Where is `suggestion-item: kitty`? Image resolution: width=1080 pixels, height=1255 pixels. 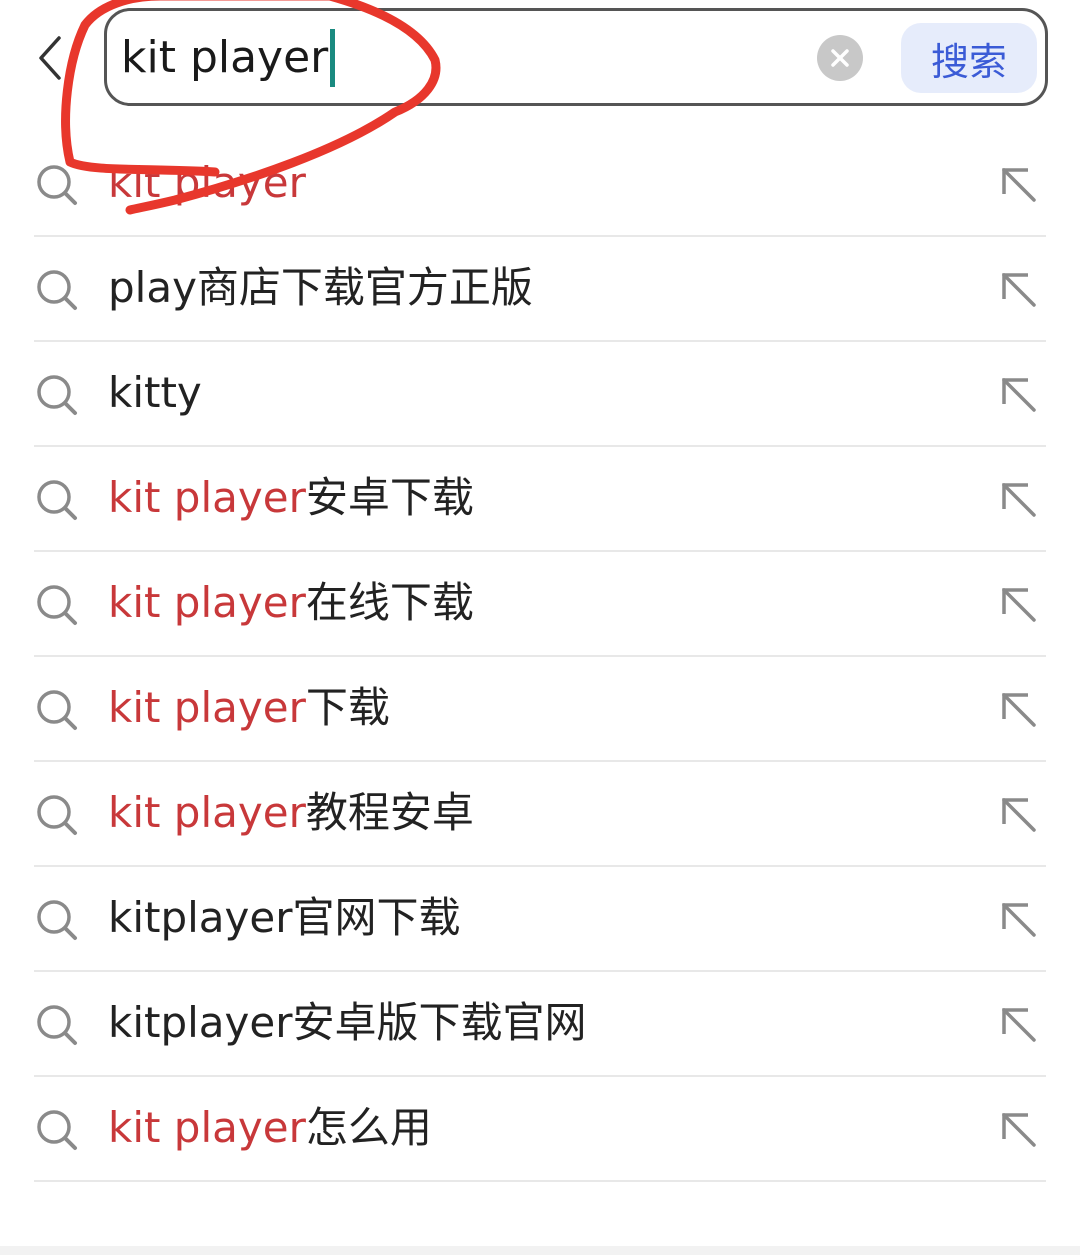
suggestion-item: kitty is located at coordinates (540, 394).